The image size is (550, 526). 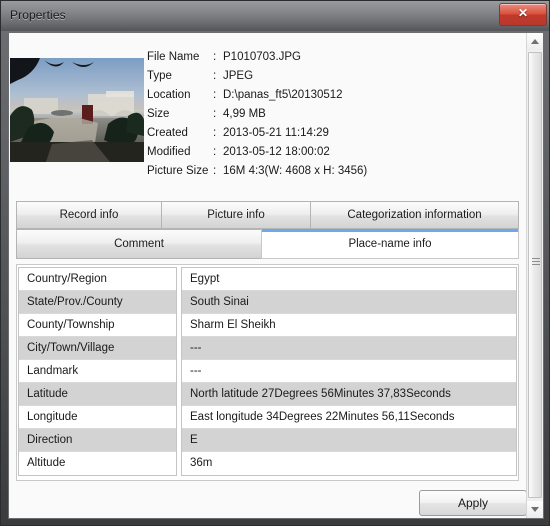 What do you see at coordinates (275, 16) in the screenshot?
I see `title-bar: Properties ✕` at bounding box center [275, 16].